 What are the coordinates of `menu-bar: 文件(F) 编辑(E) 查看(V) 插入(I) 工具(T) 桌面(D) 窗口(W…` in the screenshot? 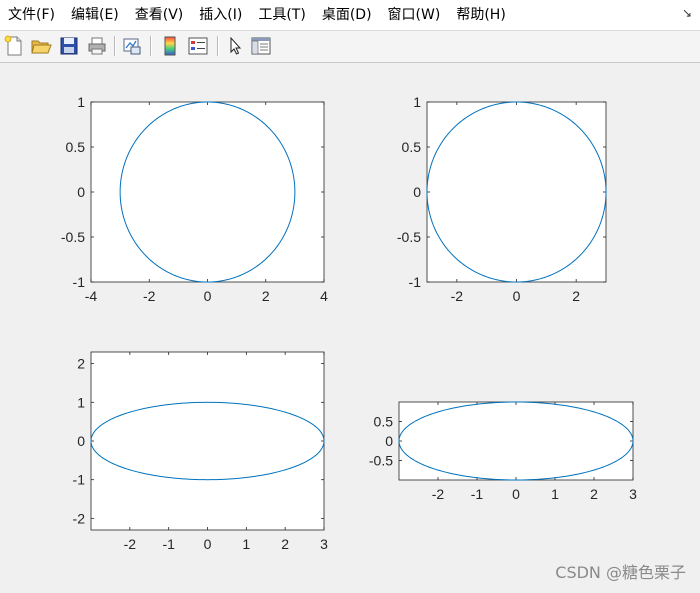 It's located at (350, 15).